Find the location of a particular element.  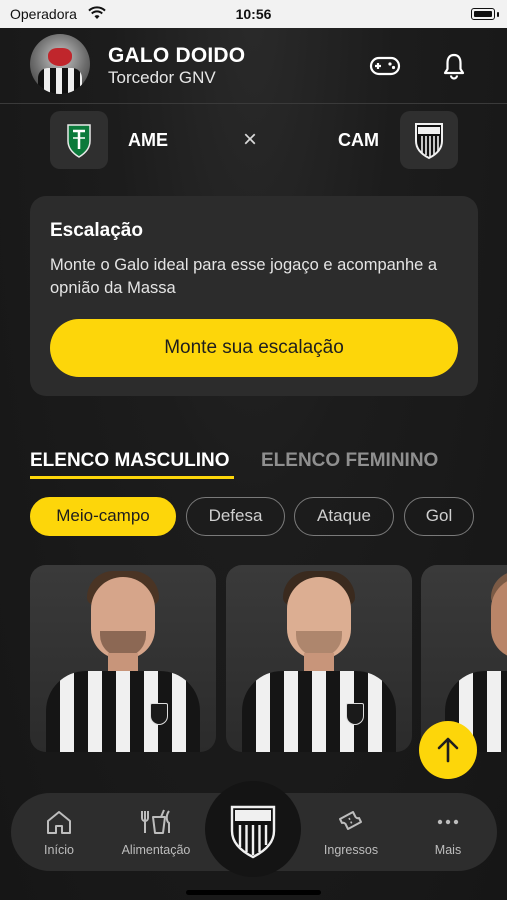

nav-label-tickets: Ingressos is located at coordinates (351, 850).